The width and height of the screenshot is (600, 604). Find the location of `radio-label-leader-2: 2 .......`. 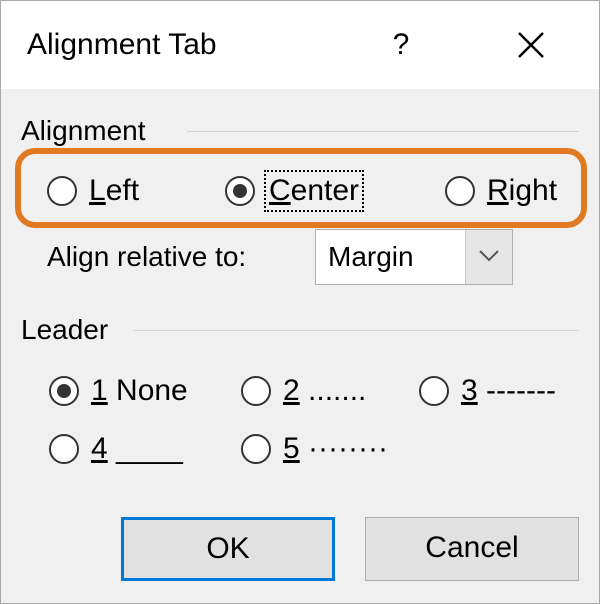

radio-label-leader-2: 2 ....... is located at coordinates (325, 390).